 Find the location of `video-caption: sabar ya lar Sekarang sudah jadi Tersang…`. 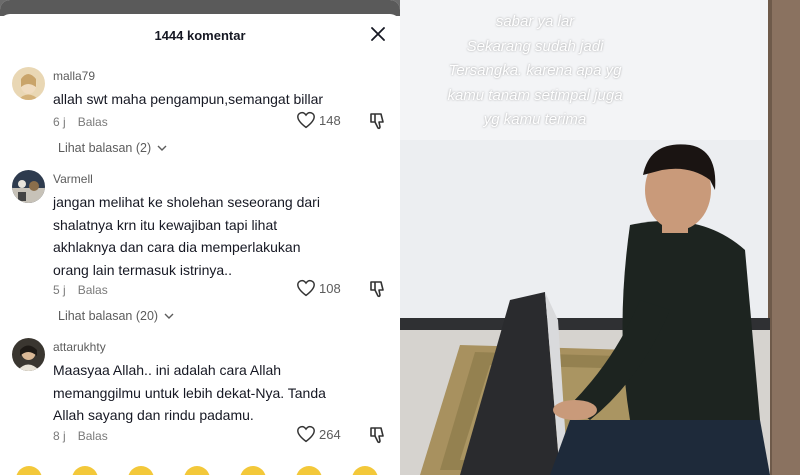

video-caption: sabar ya lar Sekarang sudah jadi Tersang… is located at coordinates (535, 71).